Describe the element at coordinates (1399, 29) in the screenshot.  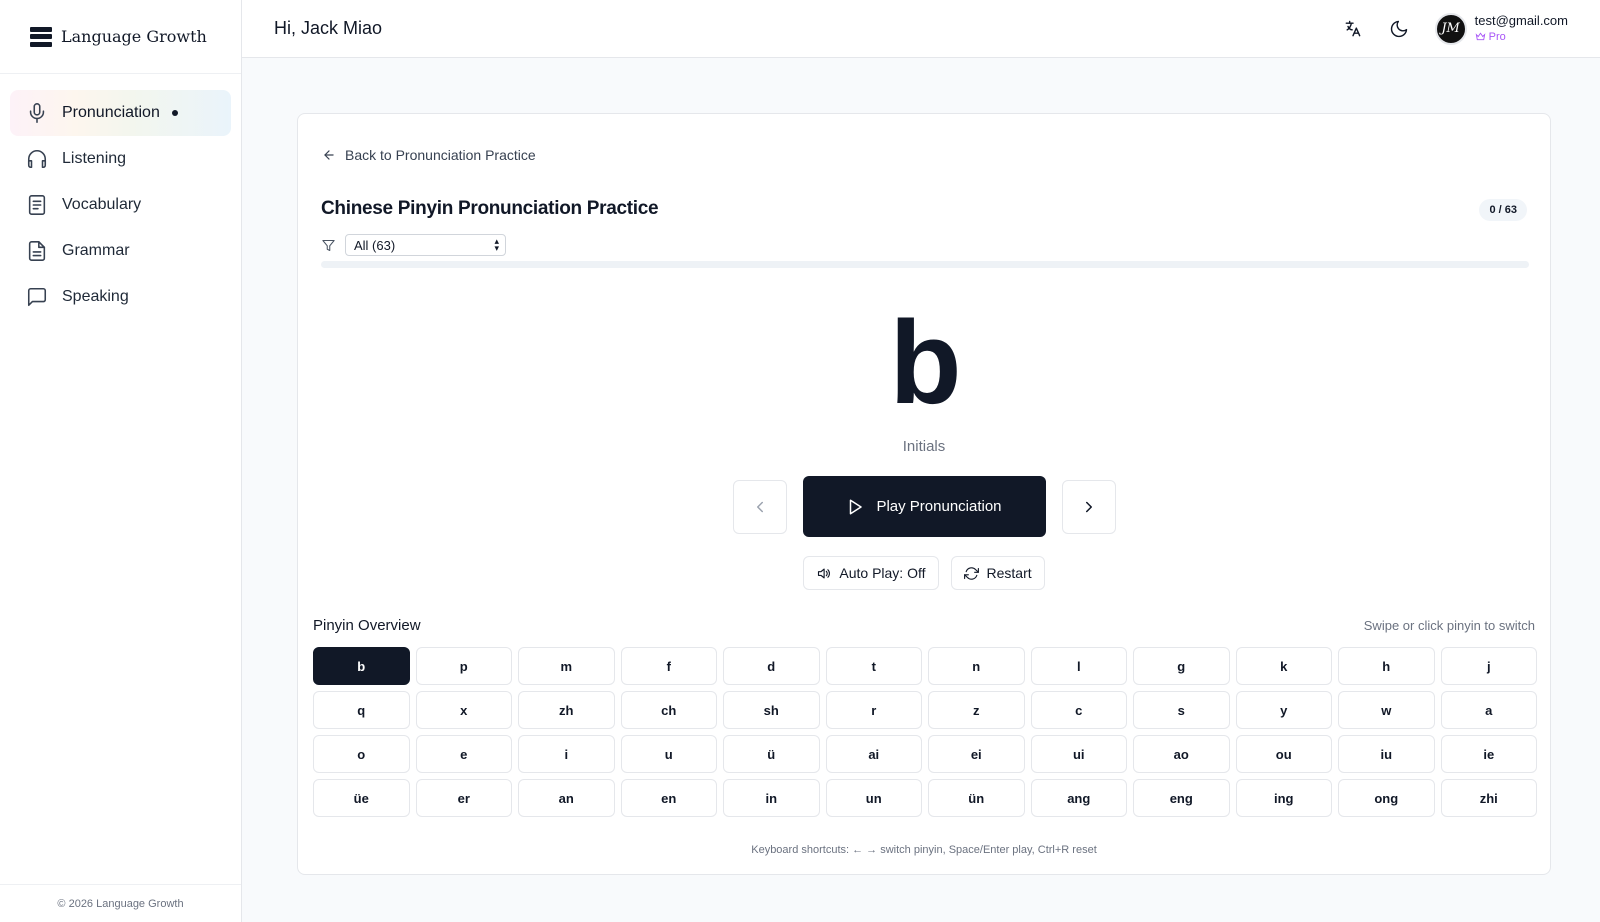
I see `moon-icon` at that location.